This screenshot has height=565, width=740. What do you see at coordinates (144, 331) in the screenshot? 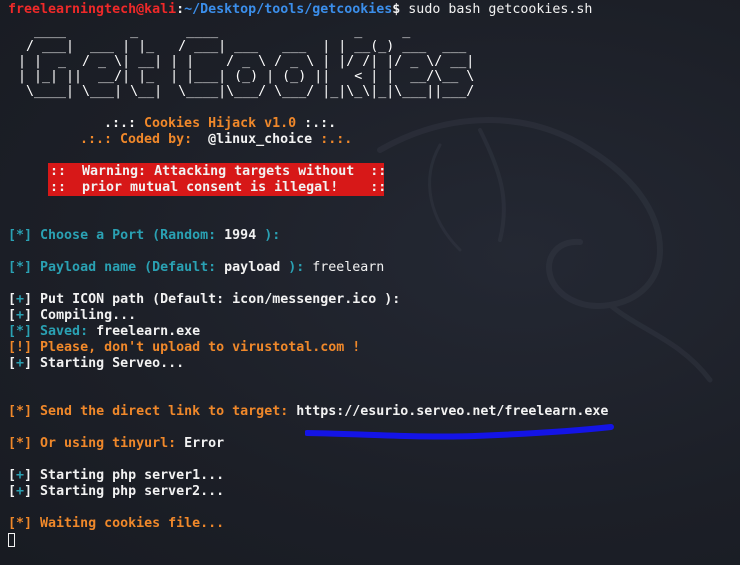
I see `saved-value: freelearn.exe` at bounding box center [144, 331].